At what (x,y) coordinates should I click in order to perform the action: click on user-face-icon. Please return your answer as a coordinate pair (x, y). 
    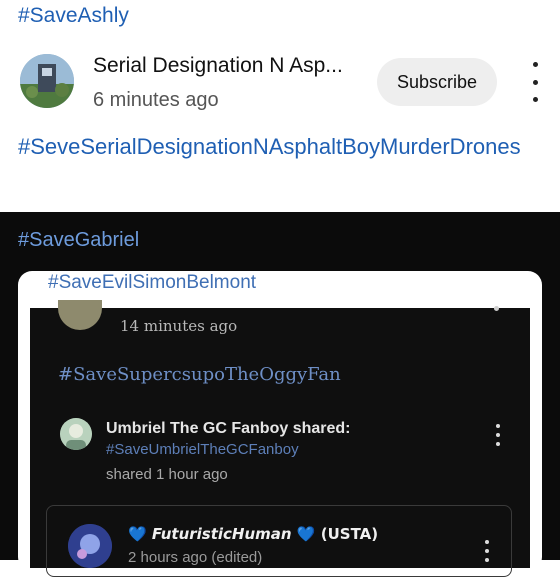
    Looking at the image, I should click on (76, 434).